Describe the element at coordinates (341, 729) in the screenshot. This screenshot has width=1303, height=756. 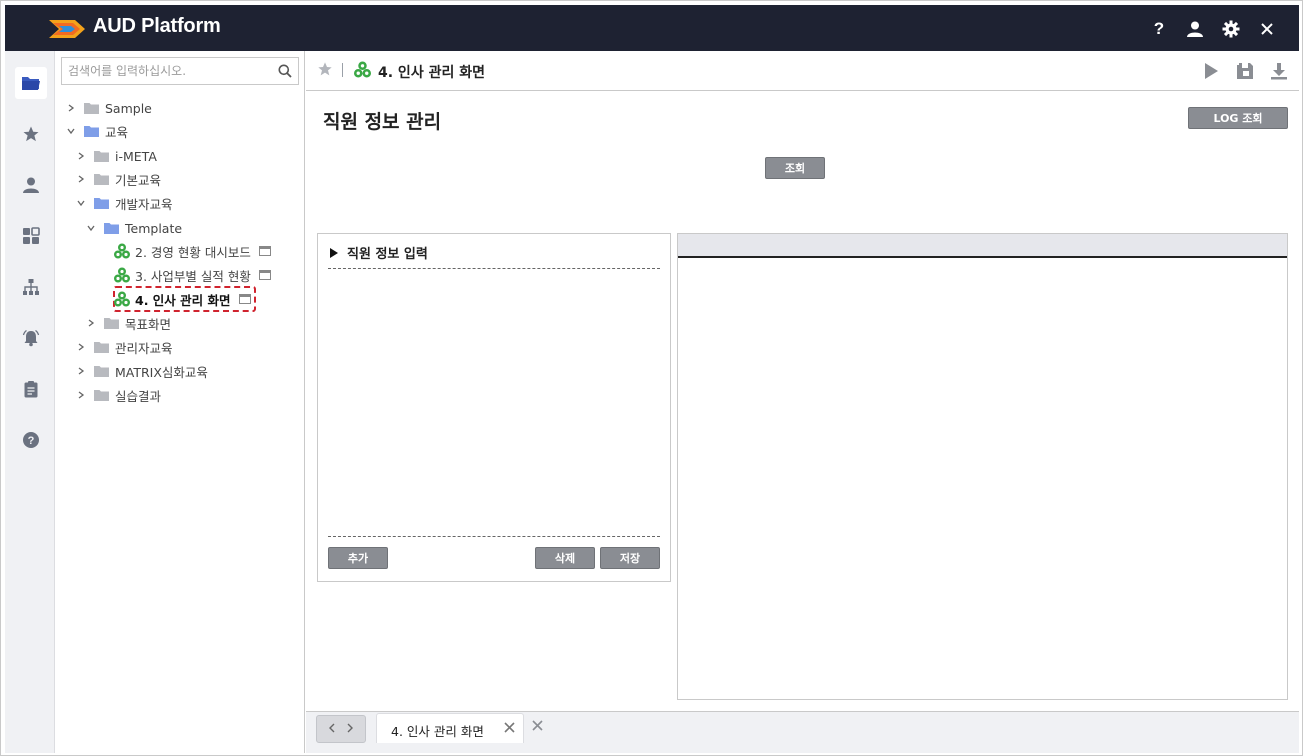
I see `tab-navigation` at that location.